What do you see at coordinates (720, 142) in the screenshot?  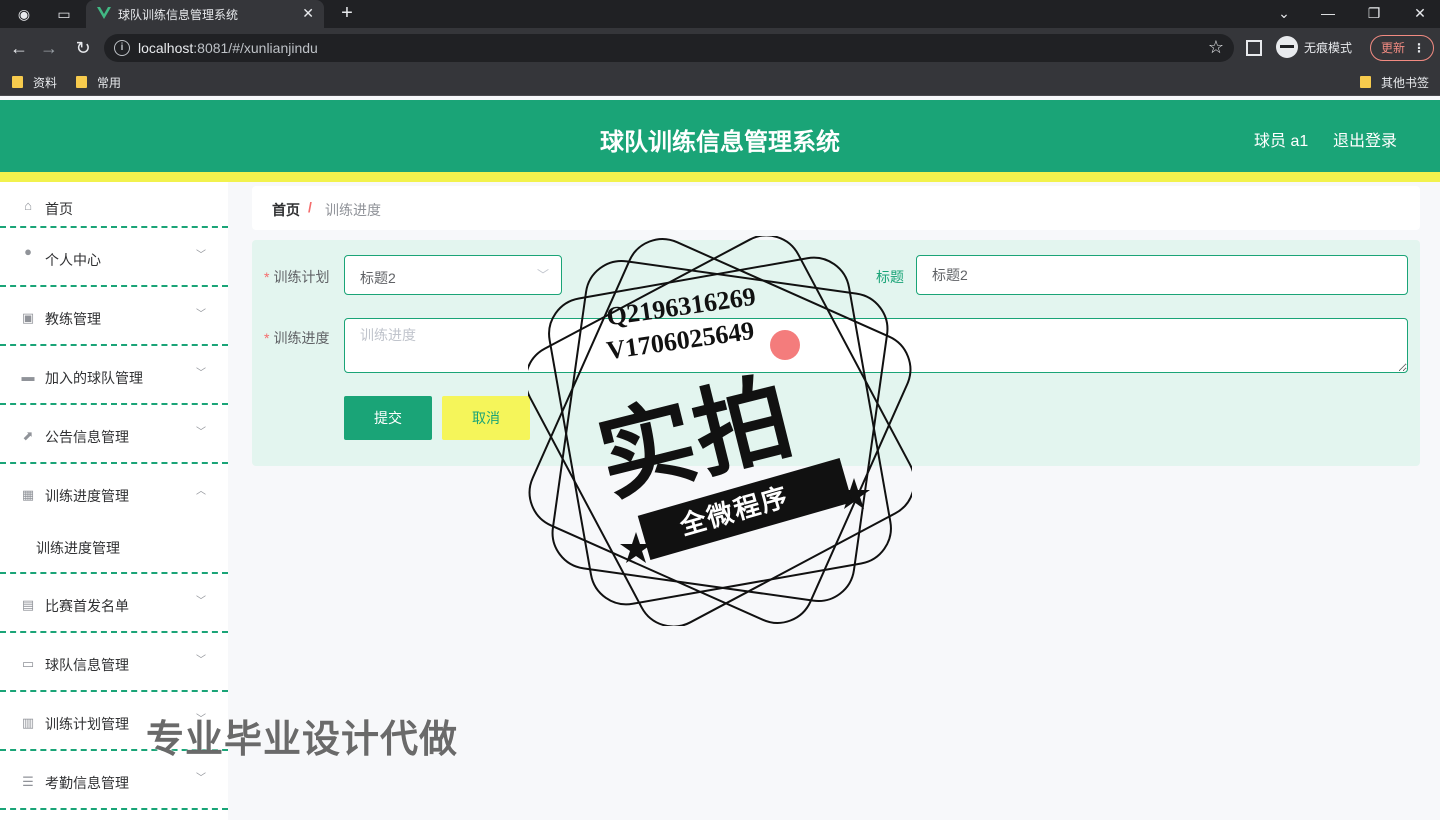 I see `app-title: 球队训练信息管理系统` at bounding box center [720, 142].